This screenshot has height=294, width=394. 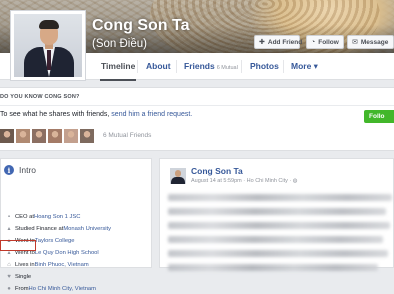 I want to click on home-icon: ⌂, so click(x=9, y=264).